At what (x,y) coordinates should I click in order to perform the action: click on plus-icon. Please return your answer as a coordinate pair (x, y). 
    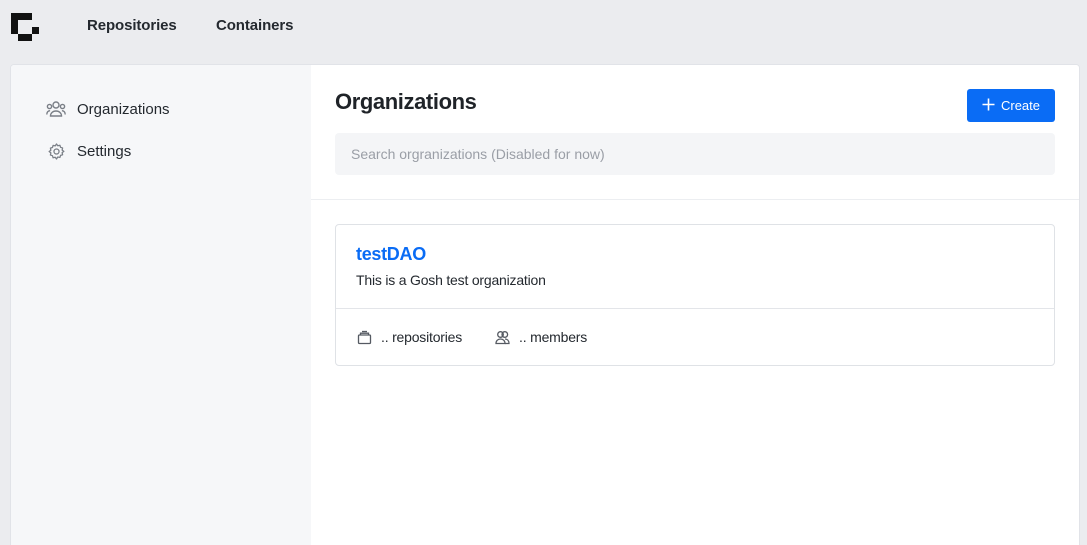
    Looking at the image, I should click on (988, 106).